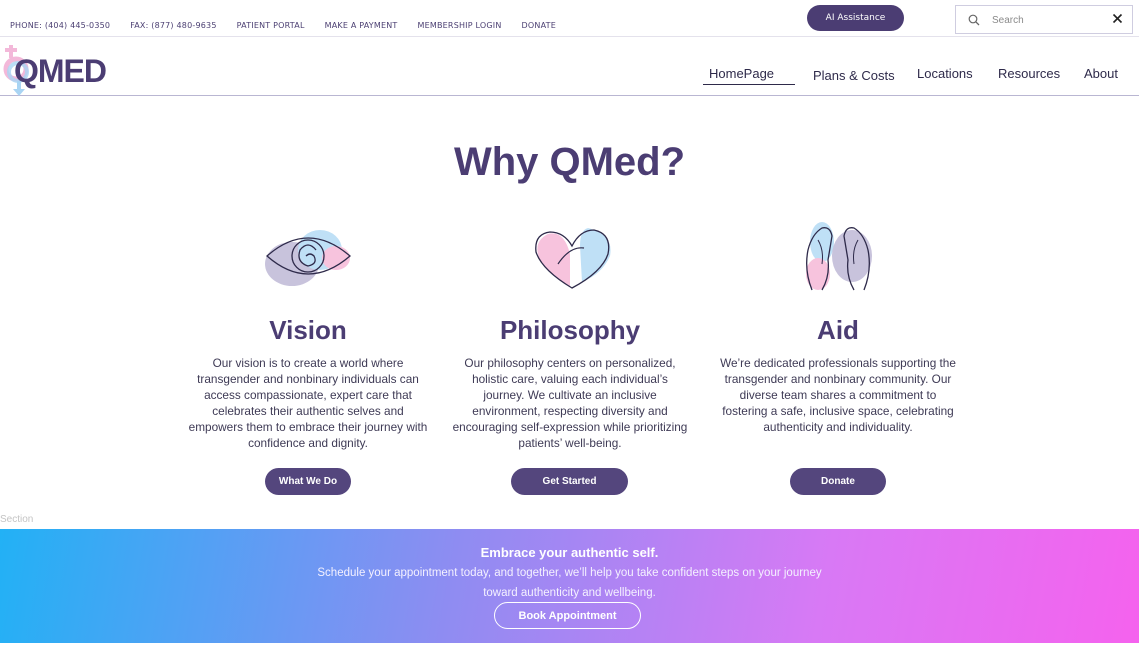  I want to click on phone-link: PHONE: (404) 445-0350, so click(60, 25).